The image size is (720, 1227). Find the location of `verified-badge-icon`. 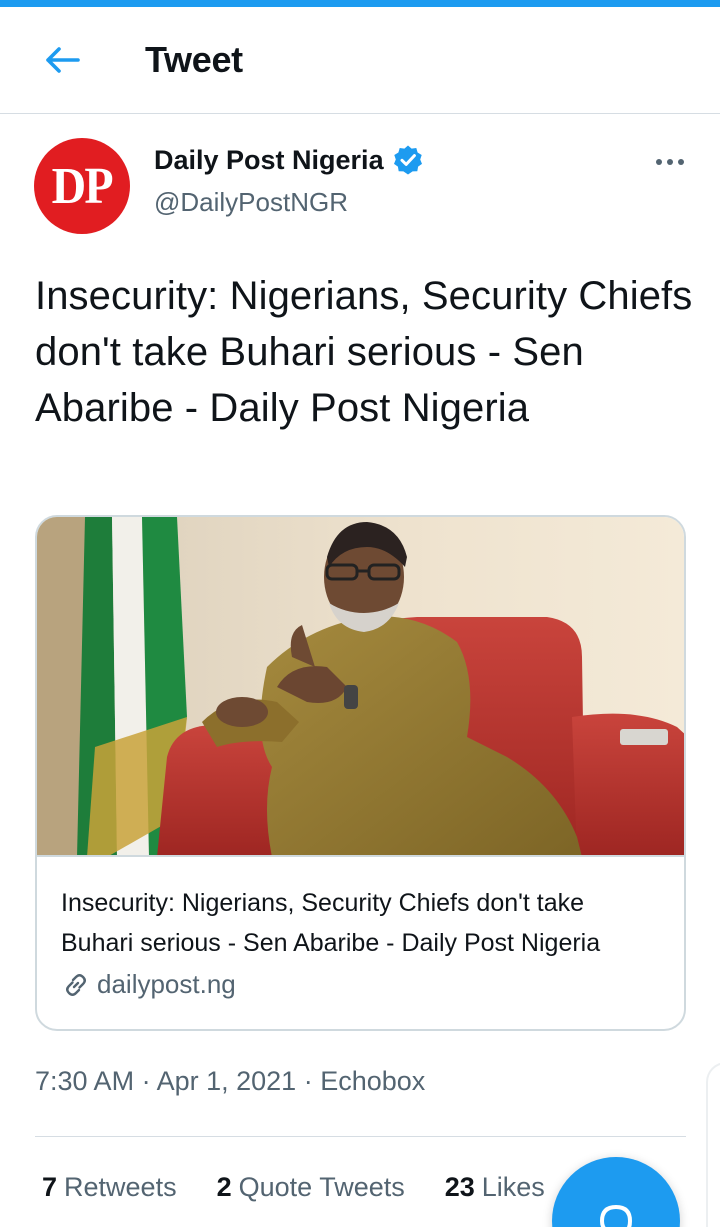

verified-badge-icon is located at coordinates (407, 160).